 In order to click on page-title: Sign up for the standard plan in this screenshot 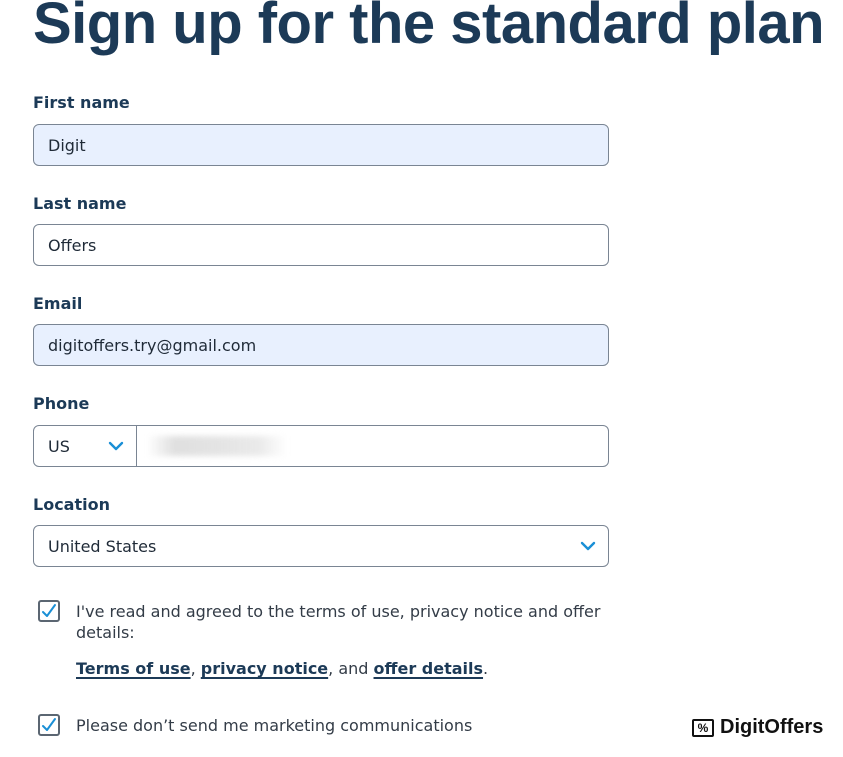, I will do `click(429, 28)`.